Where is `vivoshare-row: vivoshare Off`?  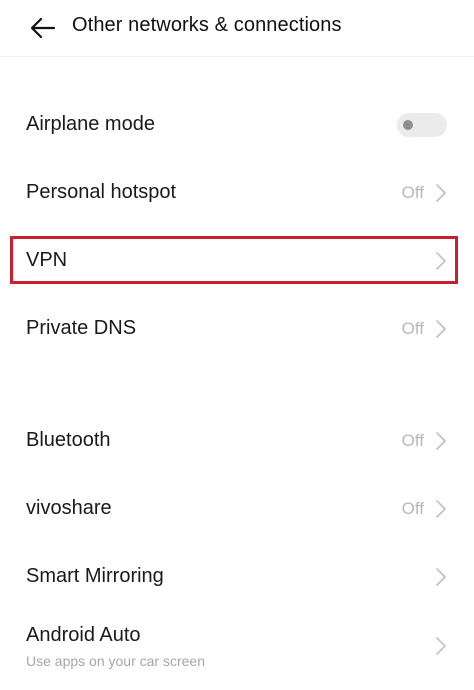 vivoshare-row: vivoshare Off is located at coordinates (237, 509).